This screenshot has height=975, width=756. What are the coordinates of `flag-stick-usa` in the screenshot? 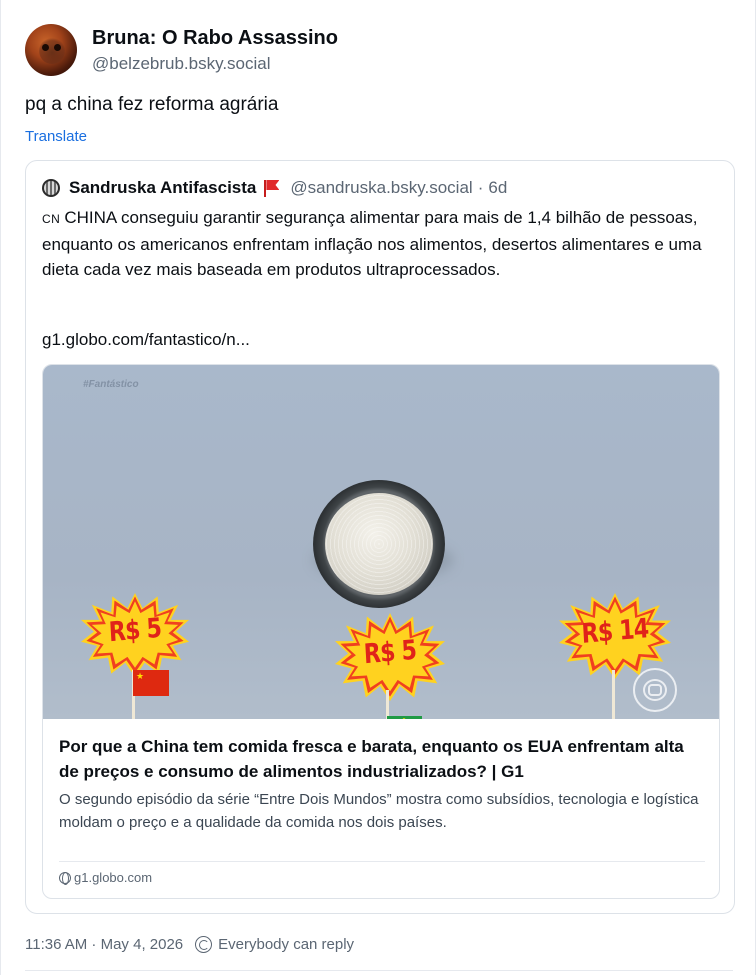 It's located at (613, 694).